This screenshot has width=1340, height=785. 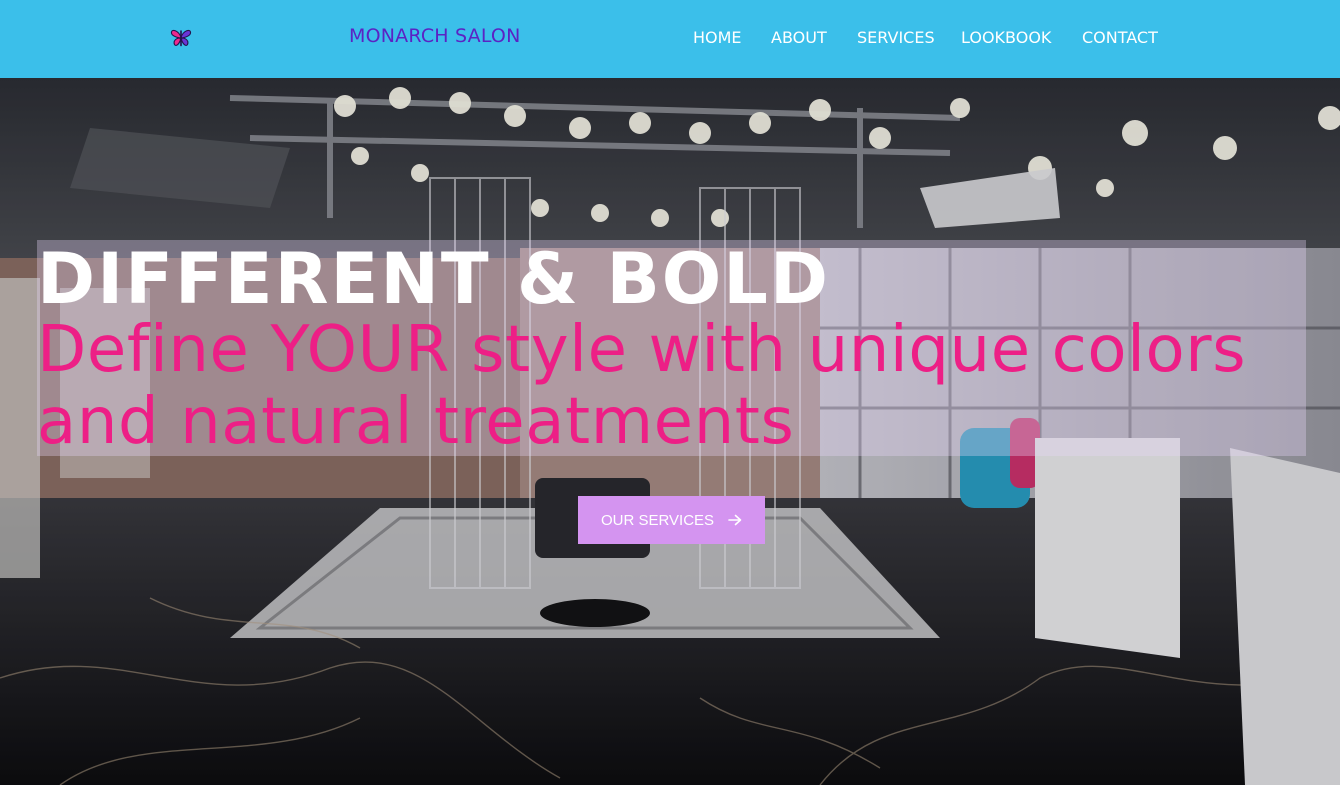 What do you see at coordinates (434, 279) in the screenshot?
I see `hero-title: DIFFERENT & BOLD` at bounding box center [434, 279].